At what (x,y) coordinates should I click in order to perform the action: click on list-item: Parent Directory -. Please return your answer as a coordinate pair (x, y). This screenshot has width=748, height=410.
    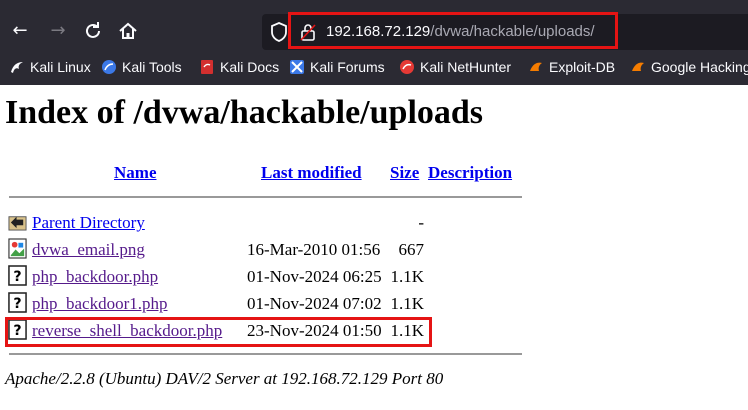
    Looking at the image, I should click on (374, 222).